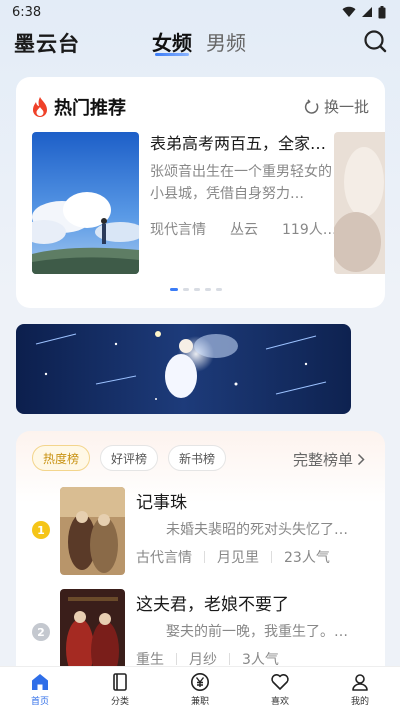 Image resolution: width=400 pixels, height=712 pixels. What do you see at coordinates (226, 41) in the screenshot?
I see `tab-male: 男频` at bounding box center [226, 41].